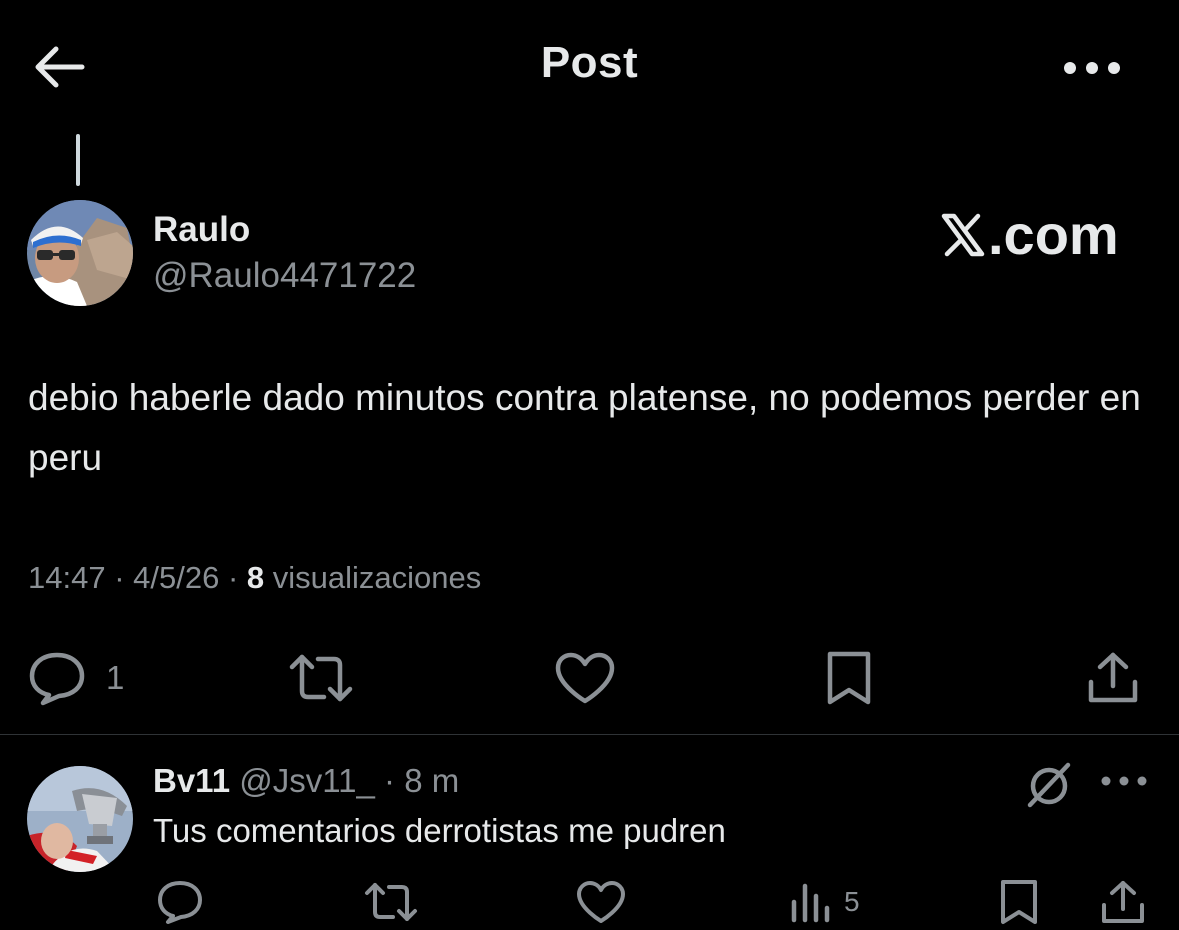  I want to click on post-time: 14:47, so click(67, 577).